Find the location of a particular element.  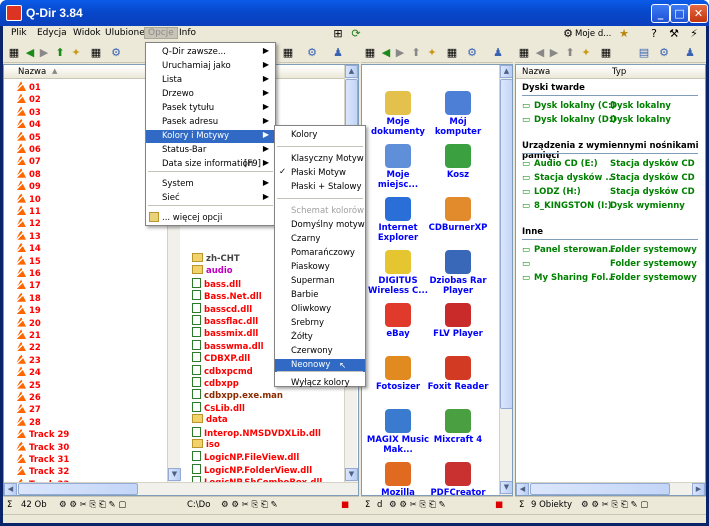

list-item: 22 is located at coordinates (28, 347).